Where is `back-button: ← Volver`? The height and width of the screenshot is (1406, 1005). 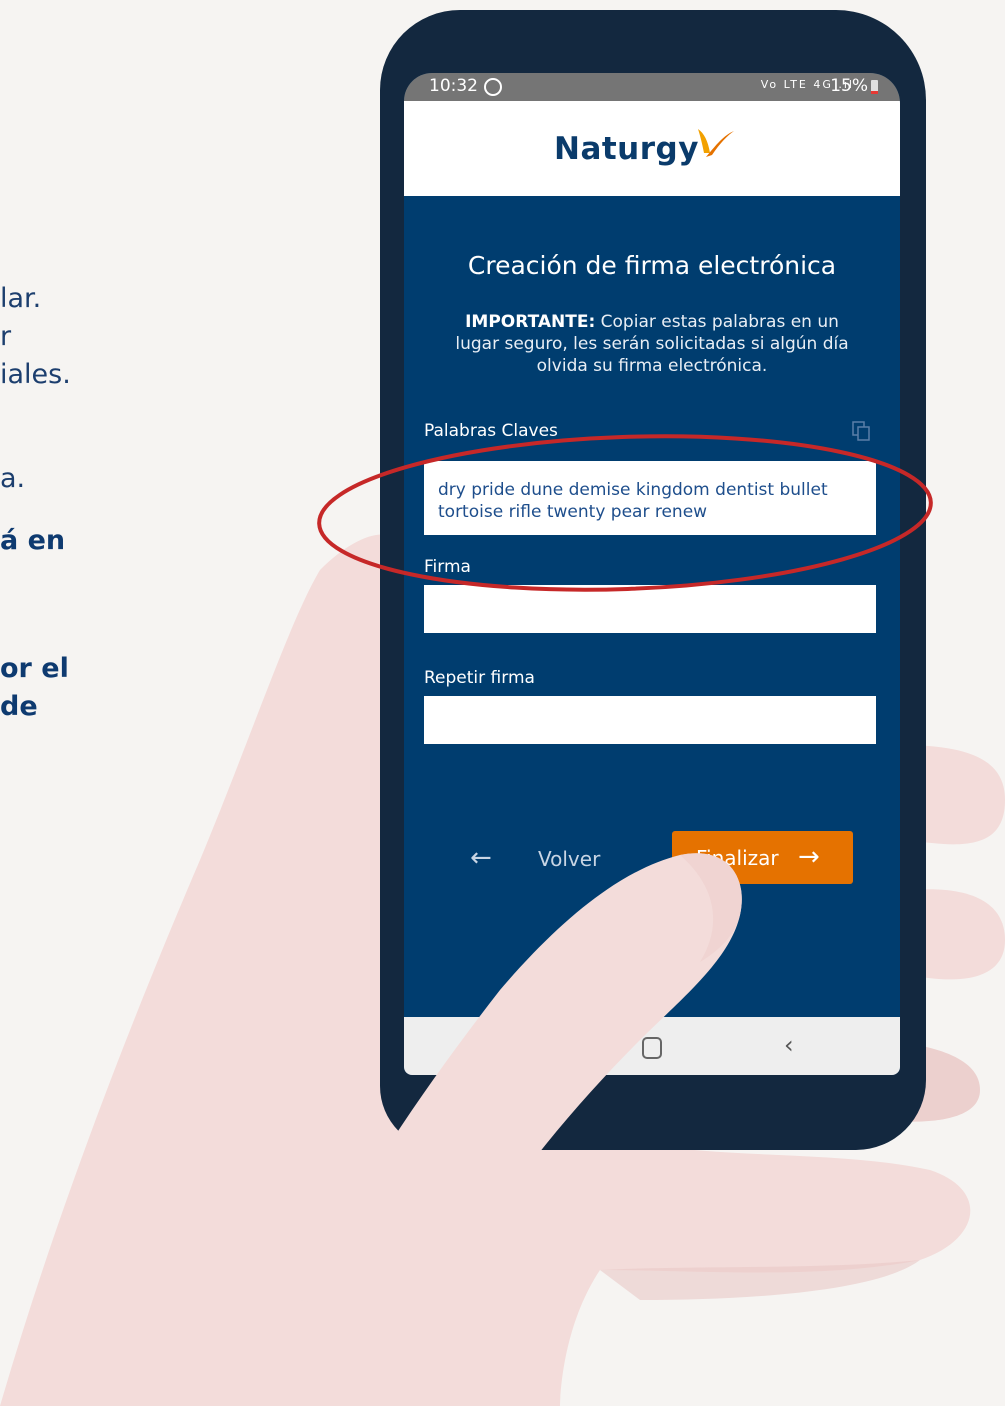 back-button: ← Volver is located at coordinates (545, 858).